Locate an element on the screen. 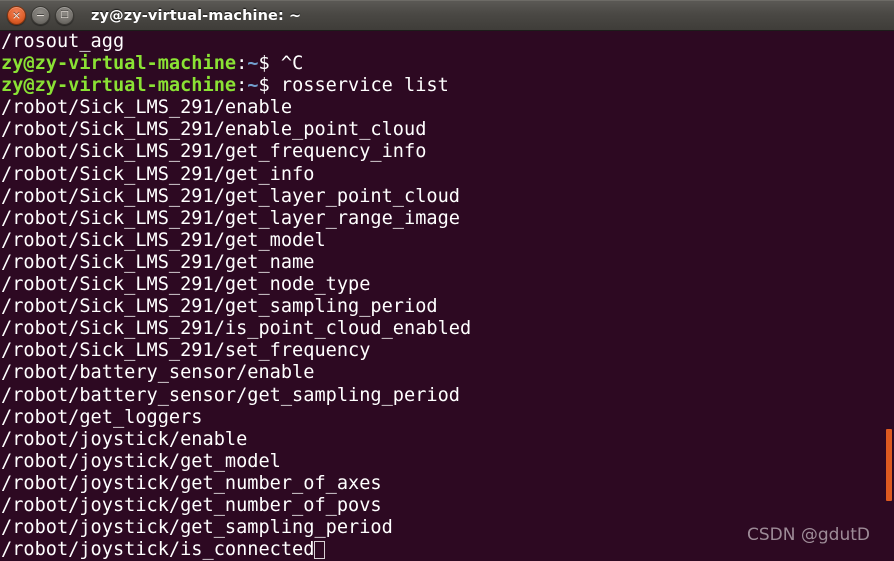  terminal-output-line: /robot/Sick_LMS_291/enable_point_cloud is located at coordinates (447, 130).